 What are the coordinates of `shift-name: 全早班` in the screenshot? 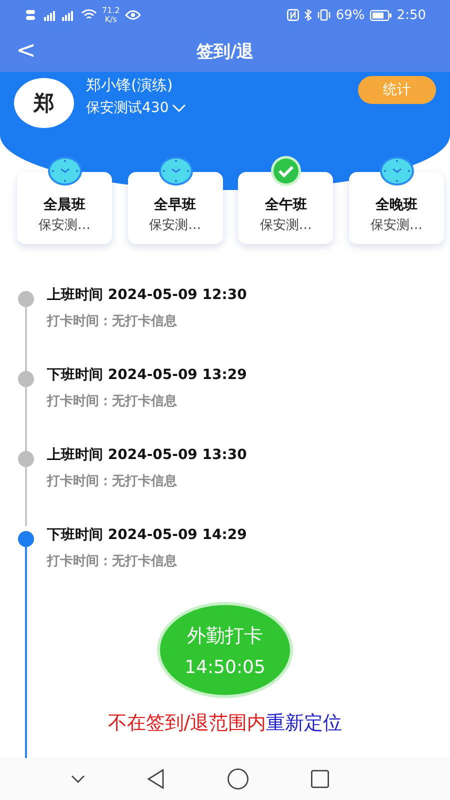 It's located at (175, 205).